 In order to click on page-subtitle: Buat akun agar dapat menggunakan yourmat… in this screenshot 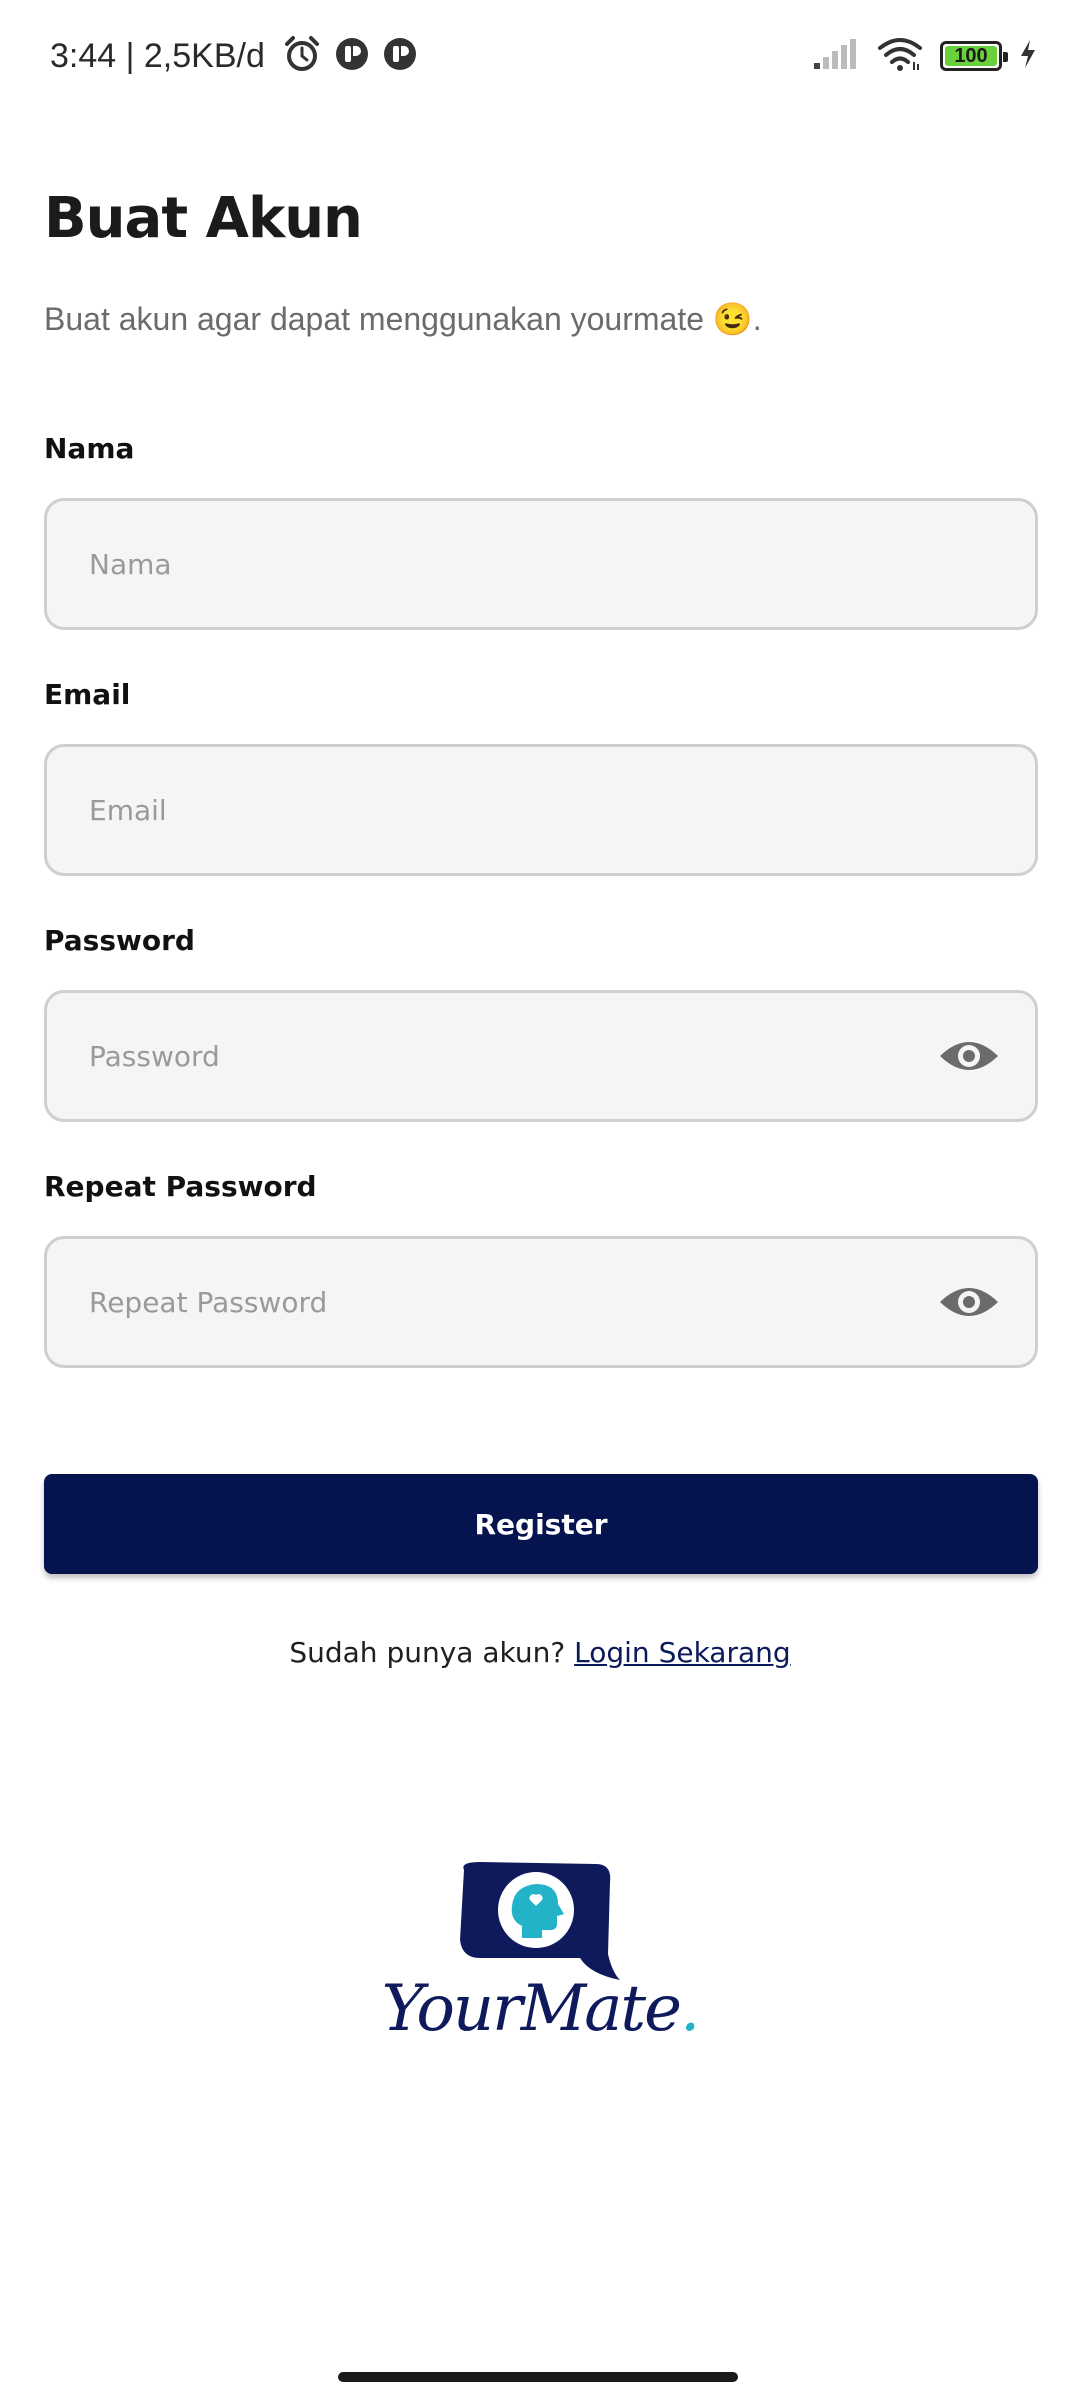, I will do `click(403, 319)`.